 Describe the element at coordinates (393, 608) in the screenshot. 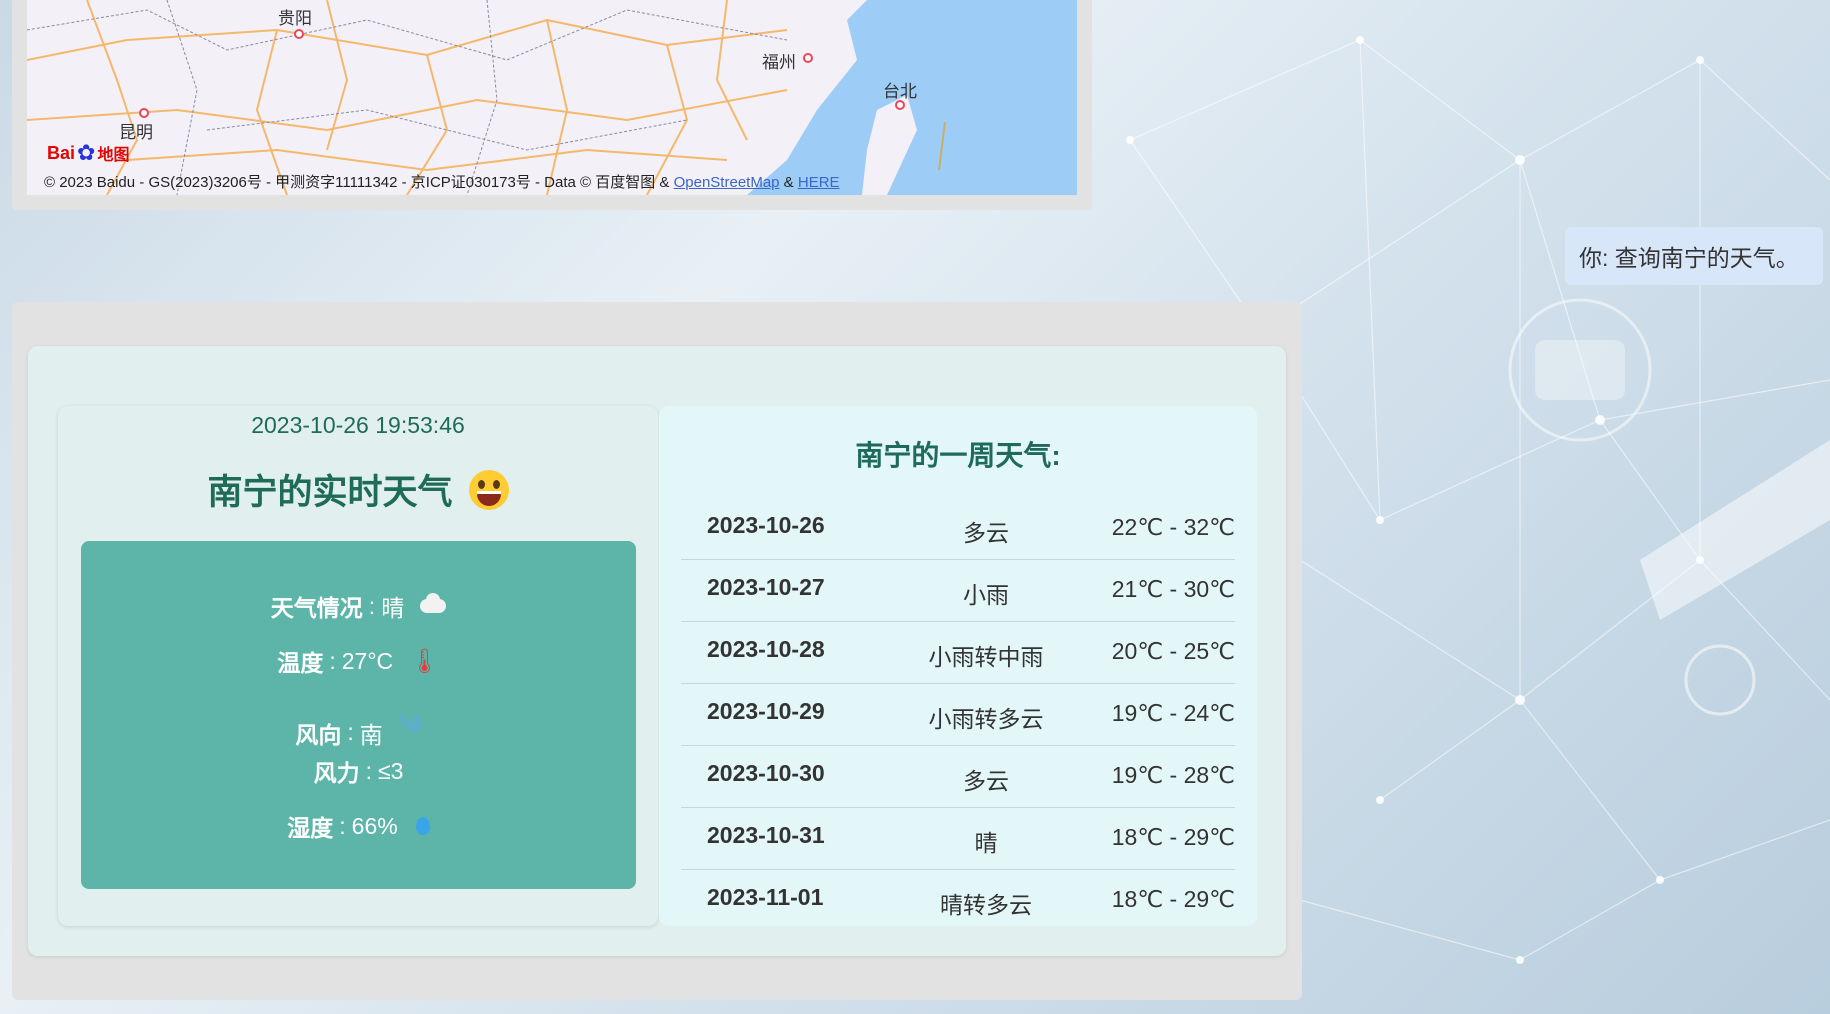

I see `row-value: 晴` at that location.